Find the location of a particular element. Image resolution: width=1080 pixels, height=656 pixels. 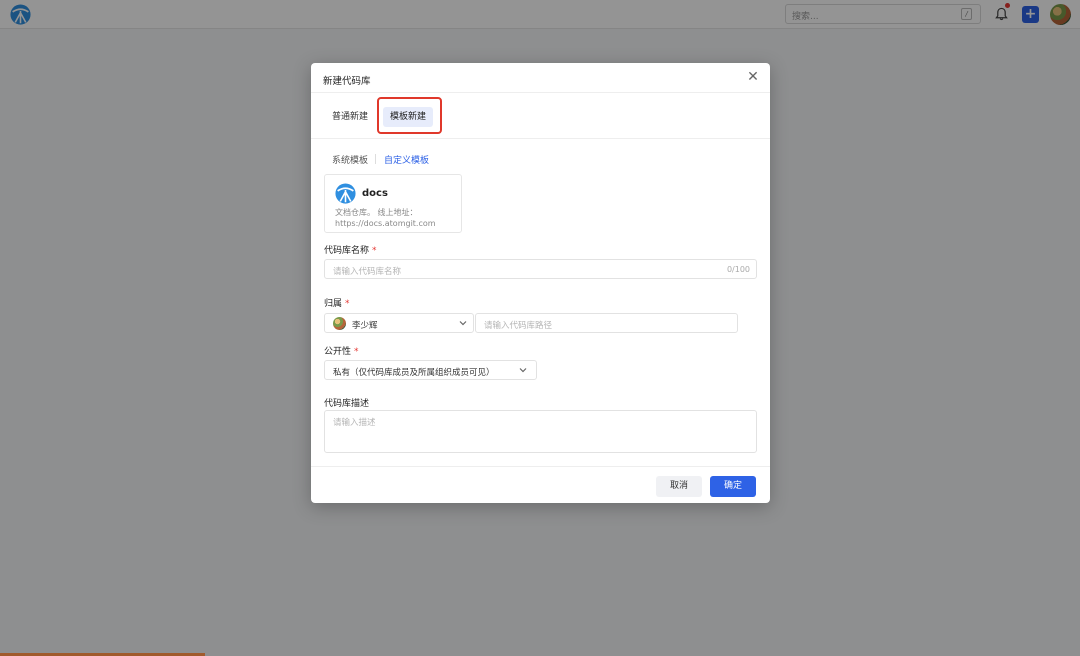

visibility-select: 私有（仅代码库成员及所属组织成员可见） is located at coordinates (430, 370).